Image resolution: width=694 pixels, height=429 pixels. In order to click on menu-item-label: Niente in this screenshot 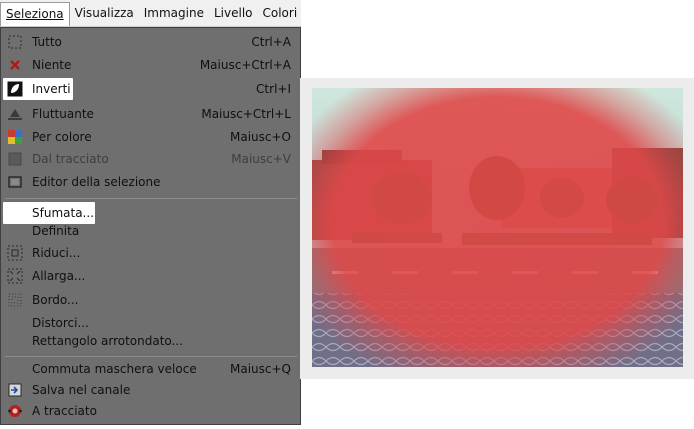, I will do `click(52, 65)`.